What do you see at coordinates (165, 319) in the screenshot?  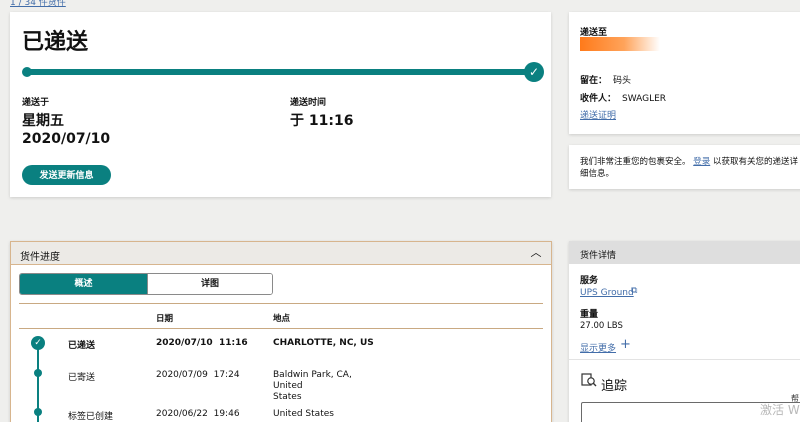 I see `column-header-date: 日期` at bounding box center [165, 319].